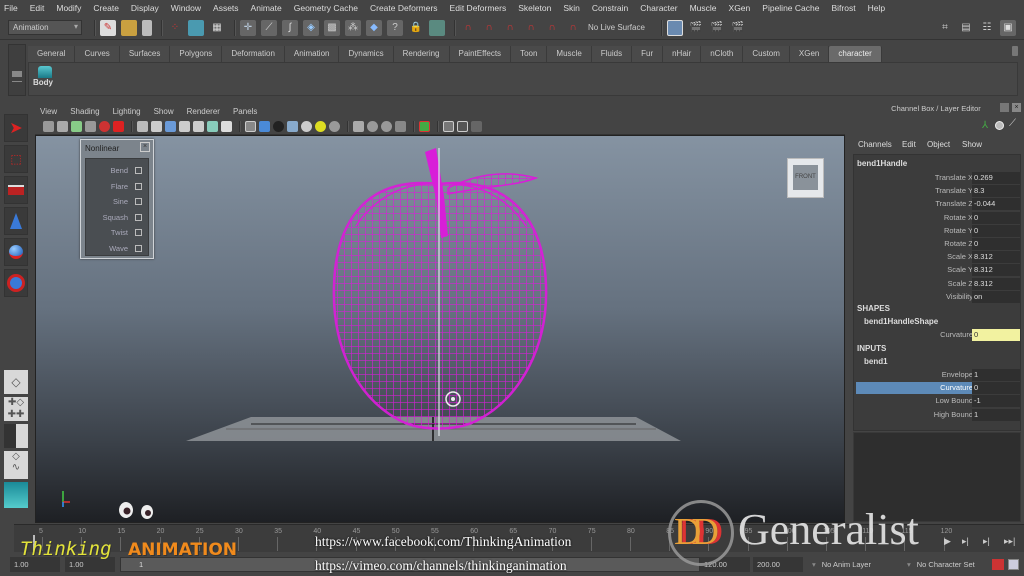 The image size is (1024, 576). I want to click on channel-label: Translate X, so click(954, 177).